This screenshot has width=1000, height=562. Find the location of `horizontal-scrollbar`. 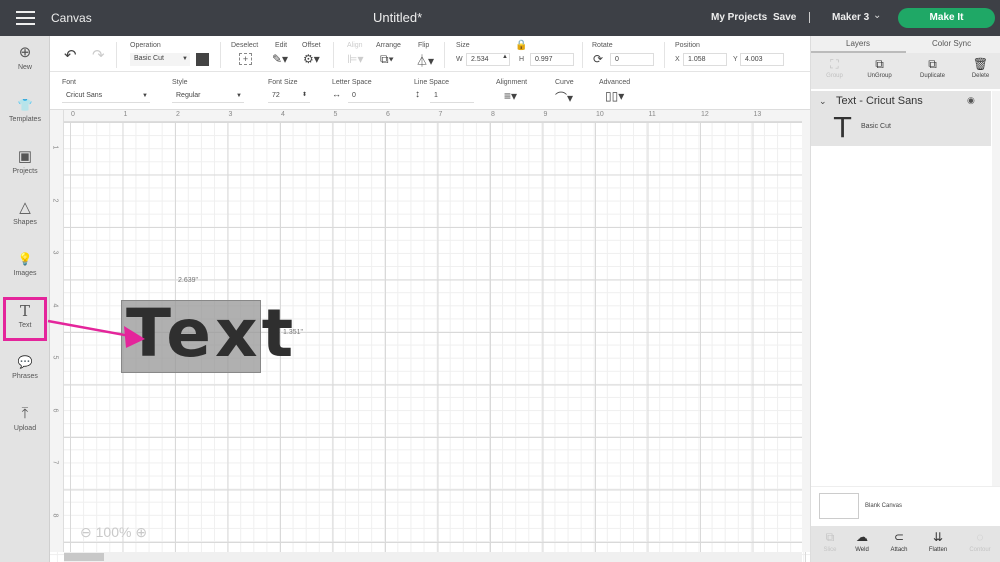

horizontal-scrollbar is located at coordinates (433, 557).